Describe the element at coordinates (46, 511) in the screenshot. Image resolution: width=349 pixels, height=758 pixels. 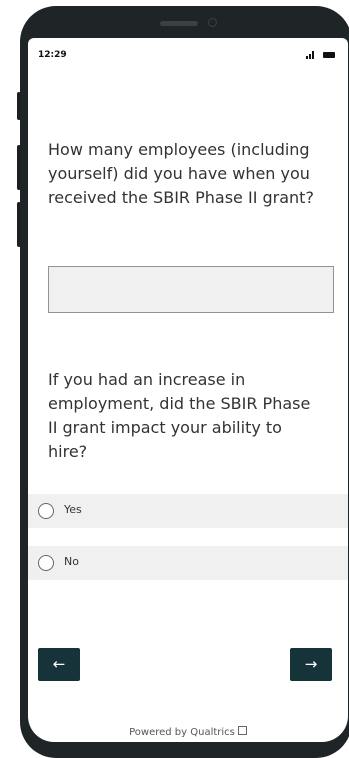
I see `radio-yes` at that location.